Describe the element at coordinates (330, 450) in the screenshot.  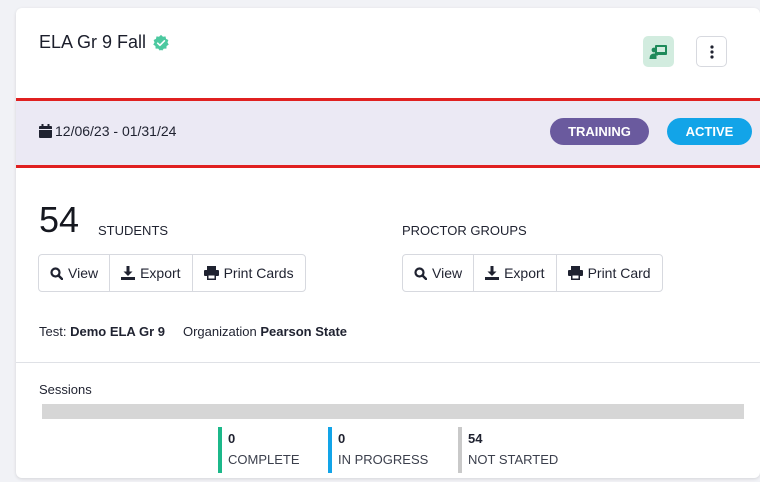
I see `stat-in-progress-bar` at that location.